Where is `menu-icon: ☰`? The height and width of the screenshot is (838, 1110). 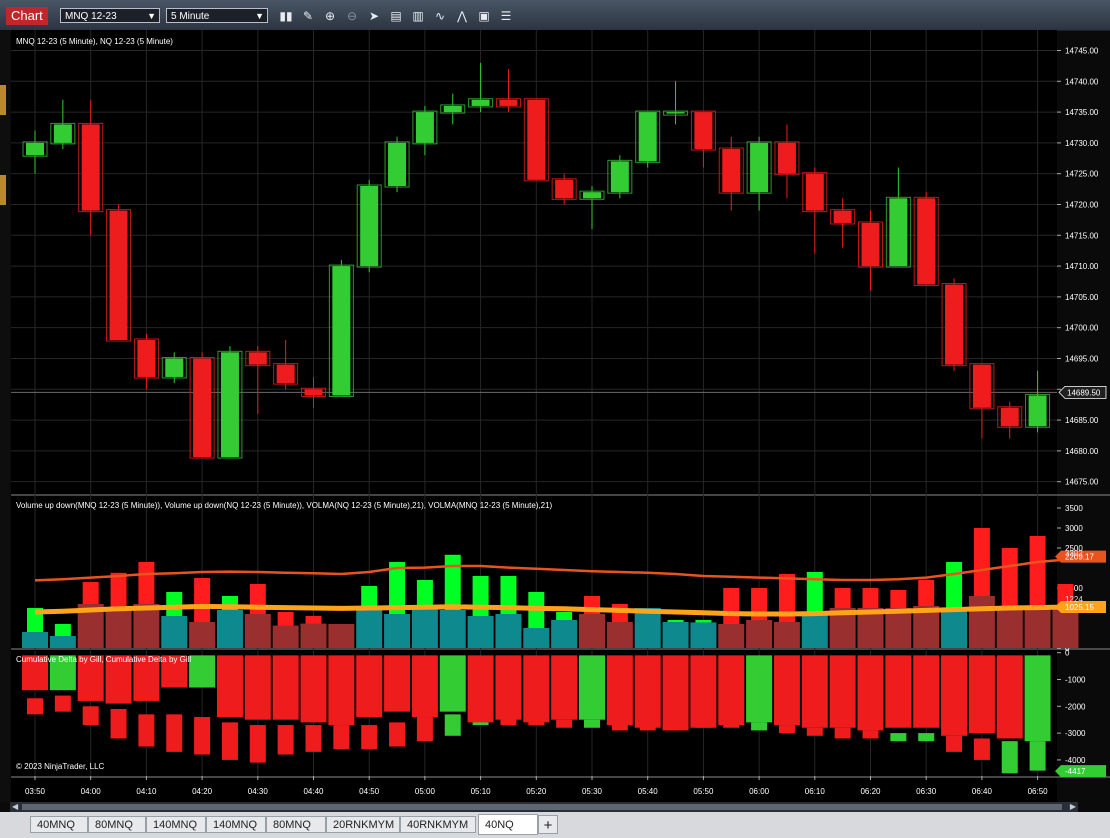 menu-icon: ☰ is located at coordinates (506, 16).